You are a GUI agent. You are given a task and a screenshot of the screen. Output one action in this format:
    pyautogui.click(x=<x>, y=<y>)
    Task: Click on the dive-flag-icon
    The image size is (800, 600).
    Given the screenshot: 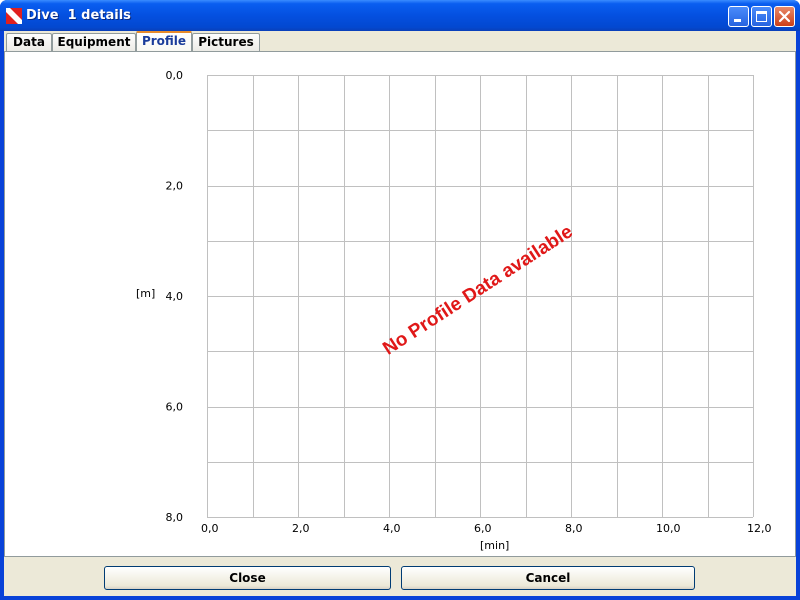 What is the action you would take?
    pyautogui.click(x=14, y=16)
    